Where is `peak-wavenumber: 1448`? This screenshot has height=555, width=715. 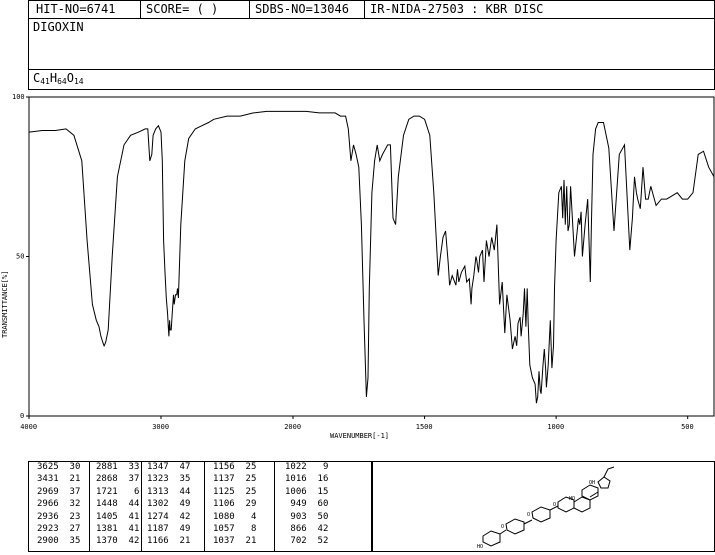
peak-wavenumber: 1448 is located at coordinates (107, 504).